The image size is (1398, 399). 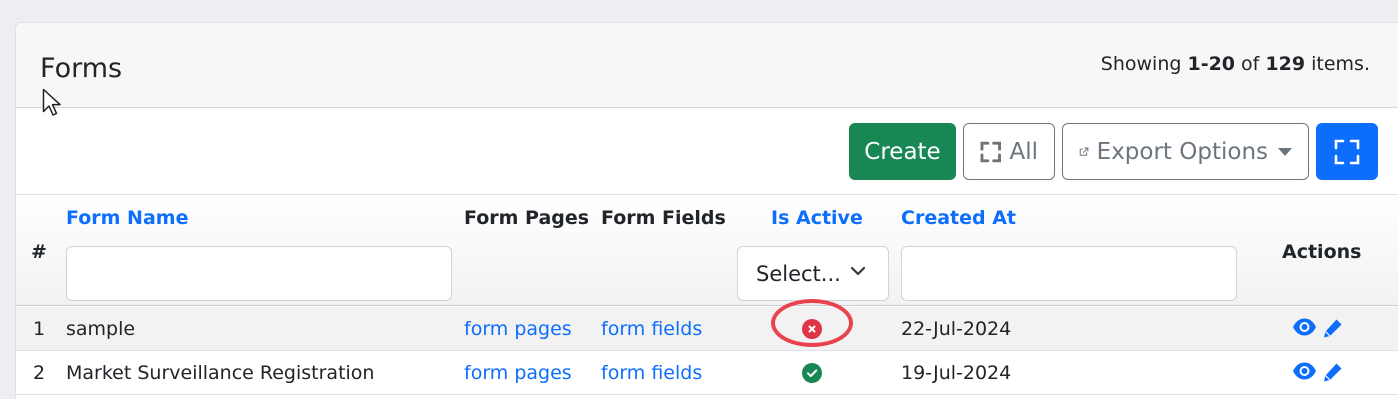 I want to click on row-number: 2, so click(x=39, y=373).